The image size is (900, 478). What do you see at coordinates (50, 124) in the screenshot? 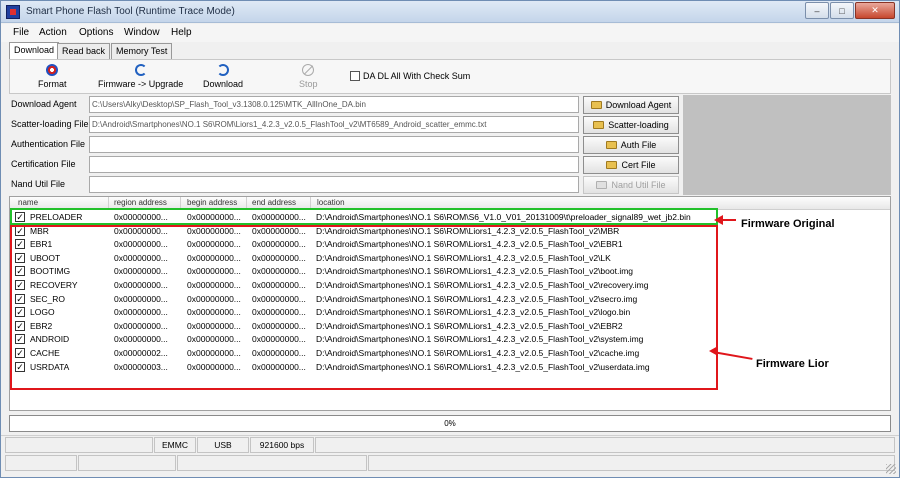
I see `scatter-label: Scatter-loading File` at bounding box center [50, 124].